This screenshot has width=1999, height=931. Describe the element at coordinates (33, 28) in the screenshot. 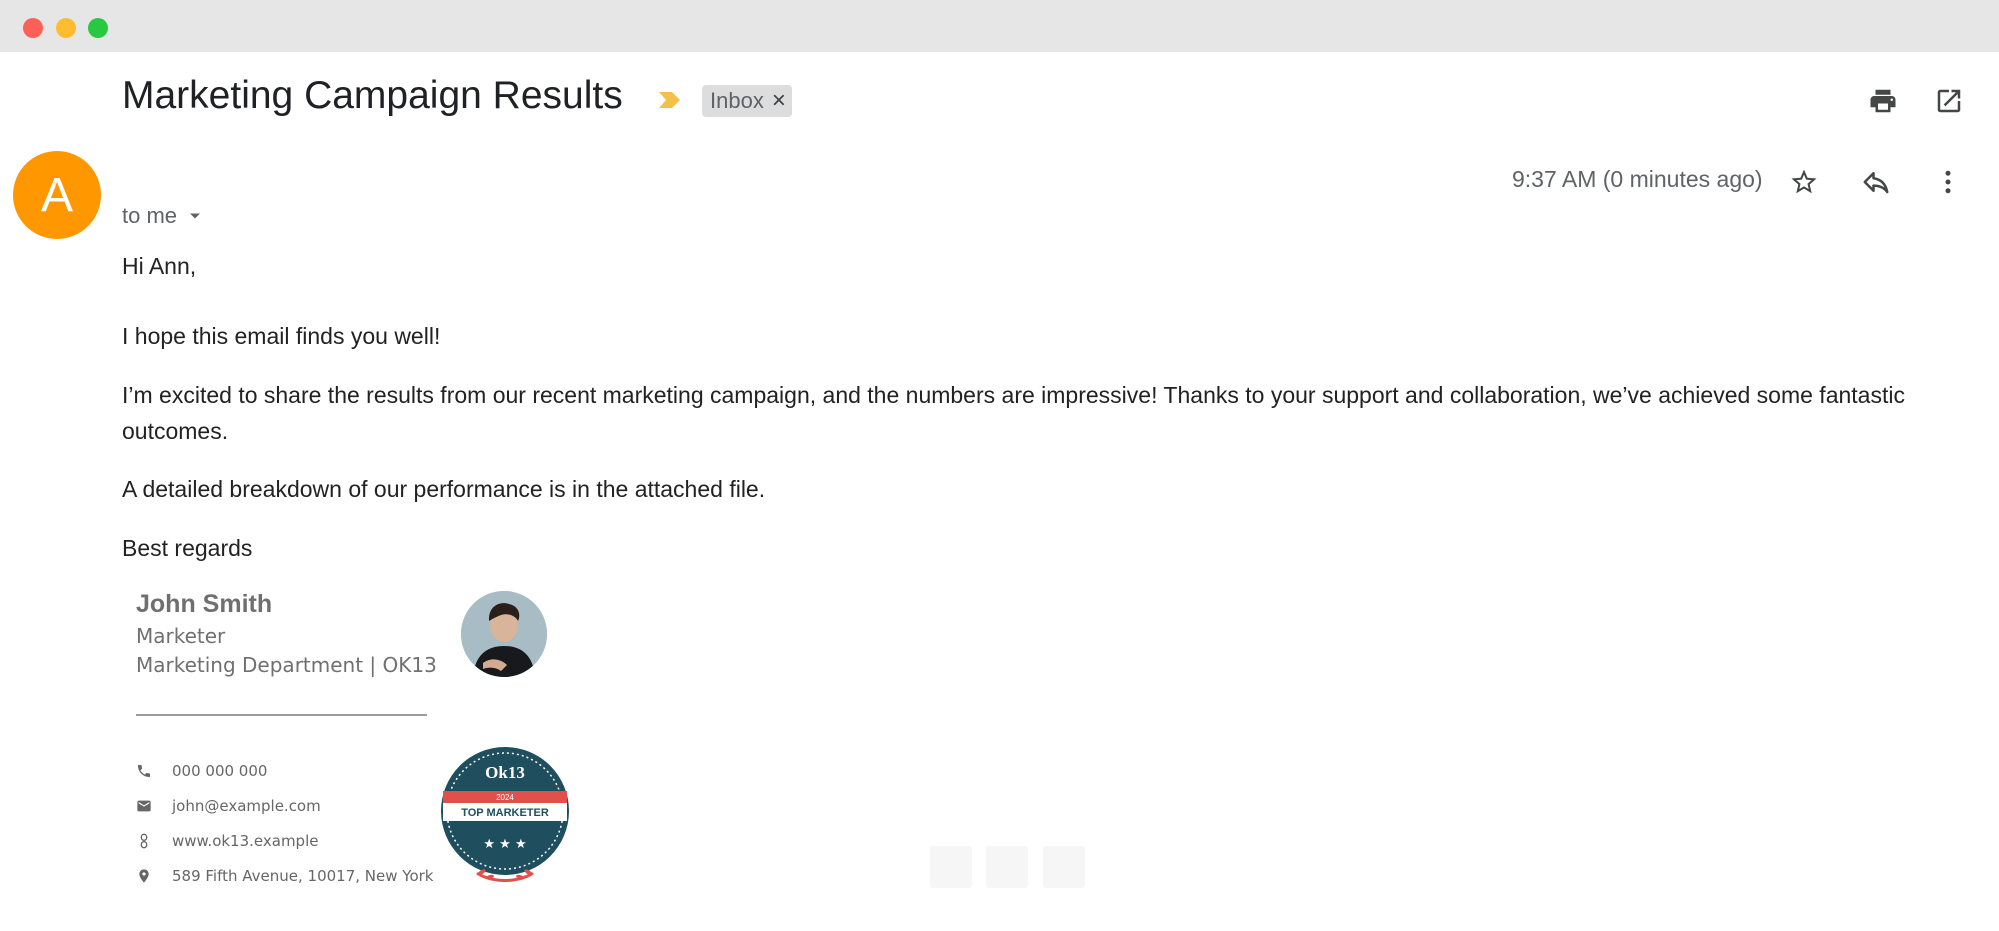

I see `close-window-button` at that location.